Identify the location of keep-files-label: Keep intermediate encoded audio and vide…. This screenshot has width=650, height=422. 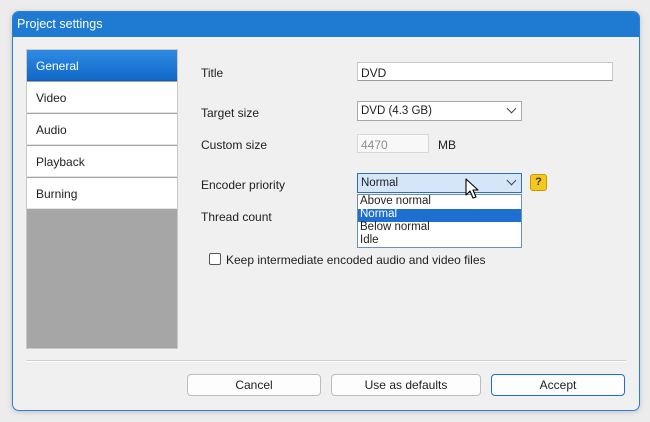
(356, 260).